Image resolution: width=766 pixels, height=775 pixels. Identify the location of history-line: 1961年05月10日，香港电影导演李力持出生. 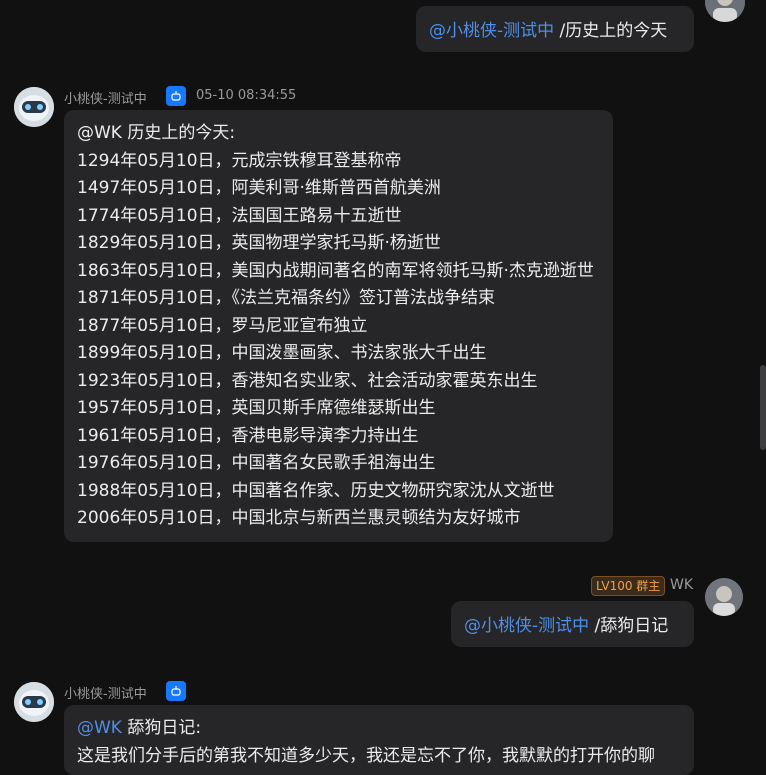
(248, 435).